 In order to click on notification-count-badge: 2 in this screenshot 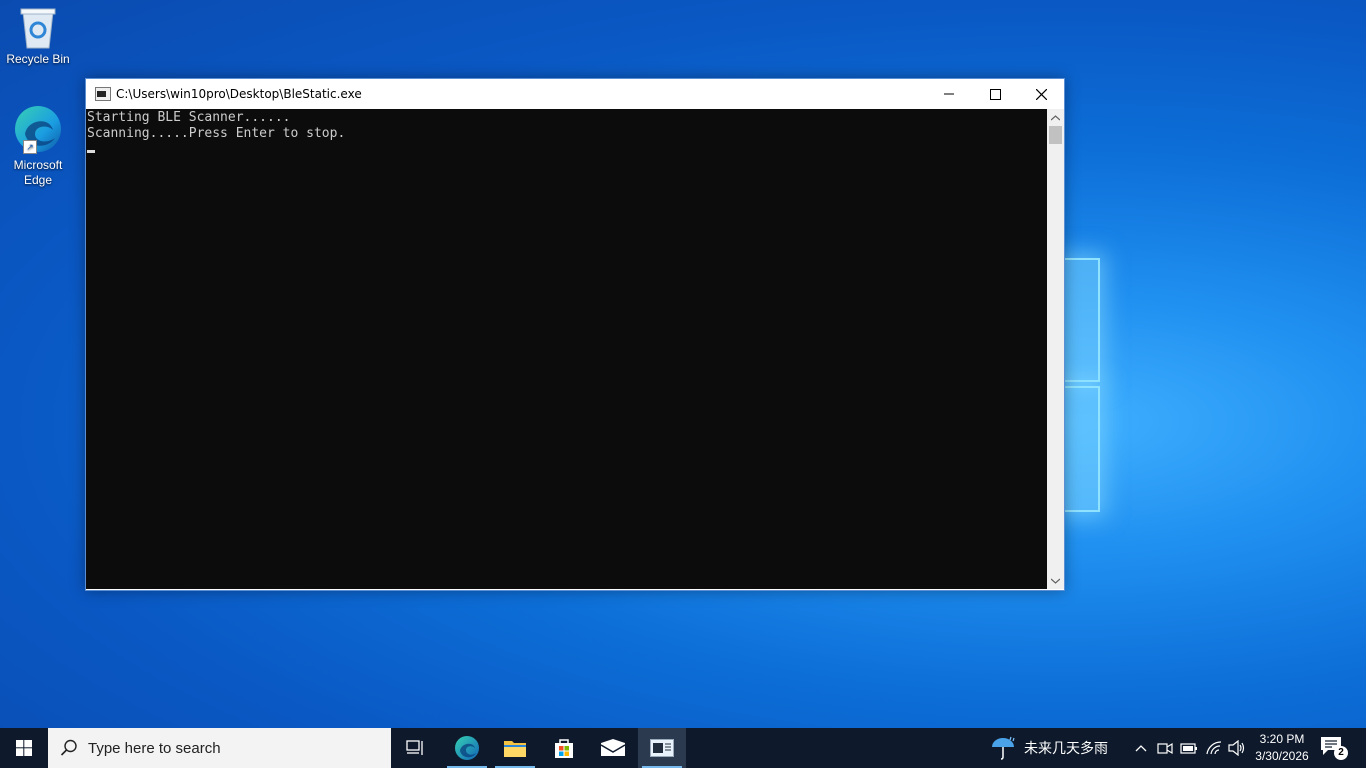, I will do `click(1341, 753)`.